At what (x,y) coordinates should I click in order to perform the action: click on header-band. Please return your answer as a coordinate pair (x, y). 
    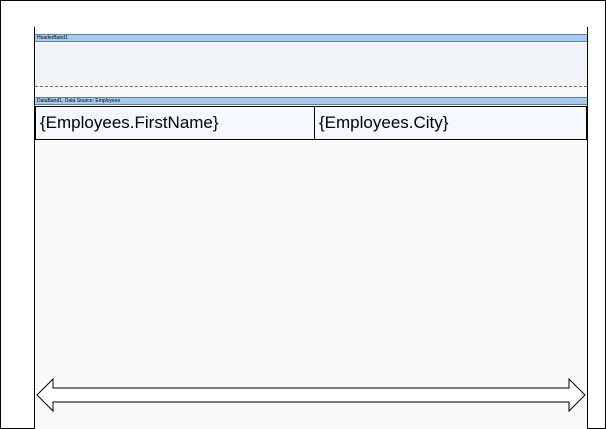
    Looking at the image, I should click on (311, 65).